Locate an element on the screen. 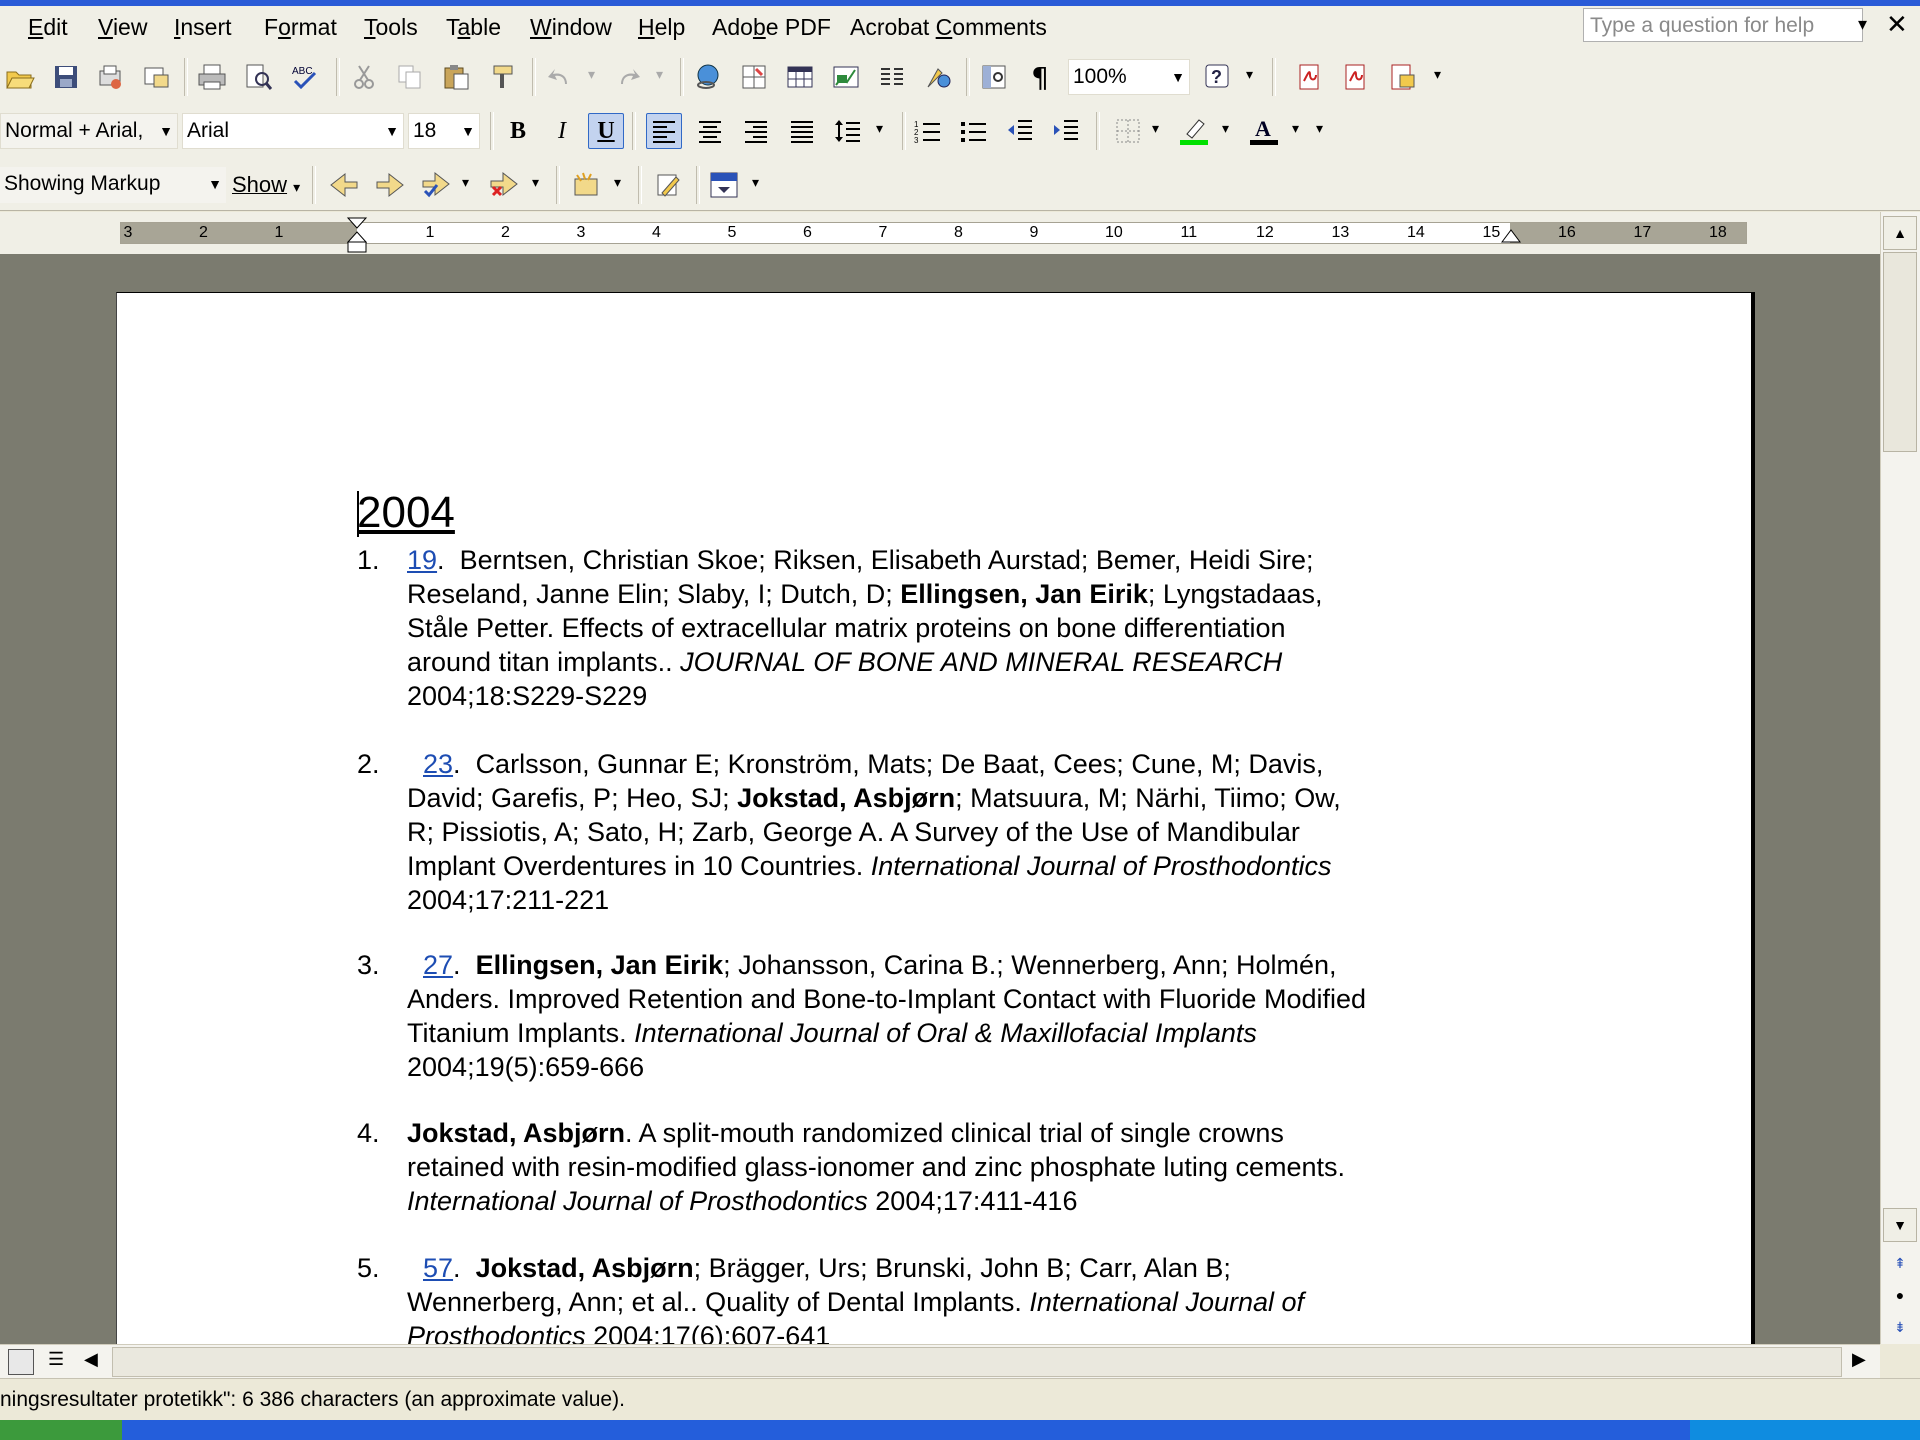  align-left-icon is located at coordinates (664, 131).